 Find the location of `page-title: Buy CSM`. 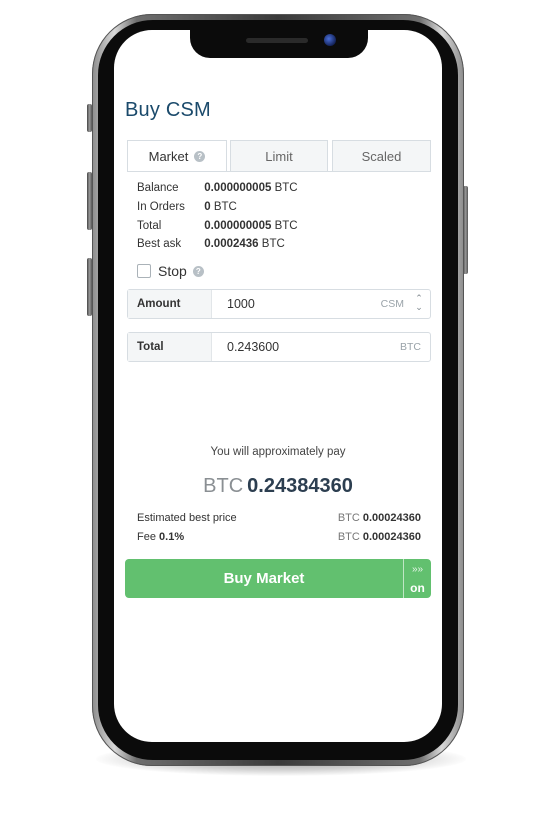

page-title: Buy CSM is located at coordinates (168, 110).